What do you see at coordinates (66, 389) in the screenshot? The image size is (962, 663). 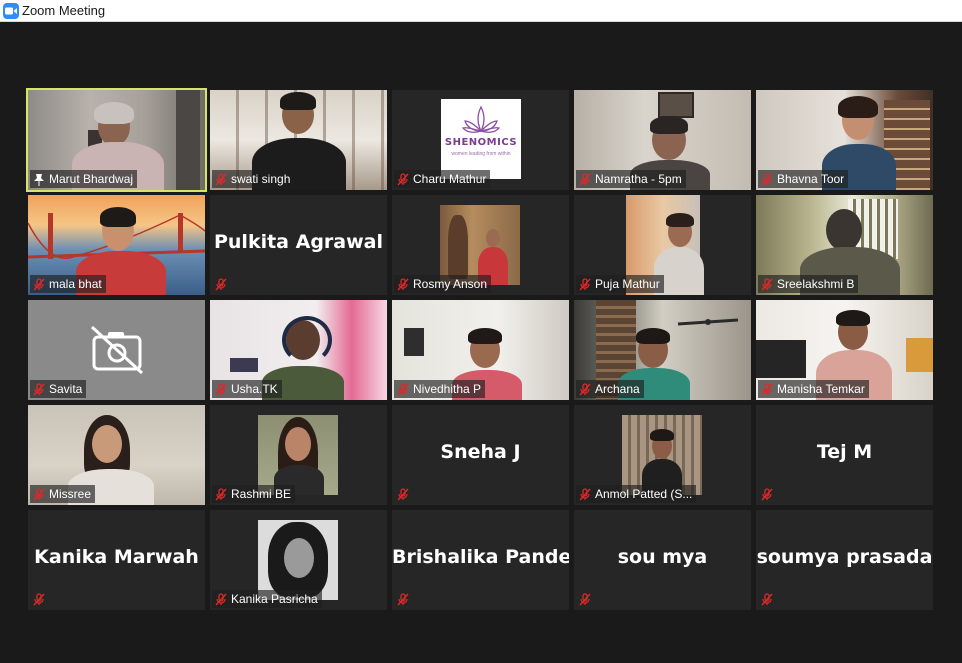 I see `participant-name: Savita` at bounding box center [66, 389].